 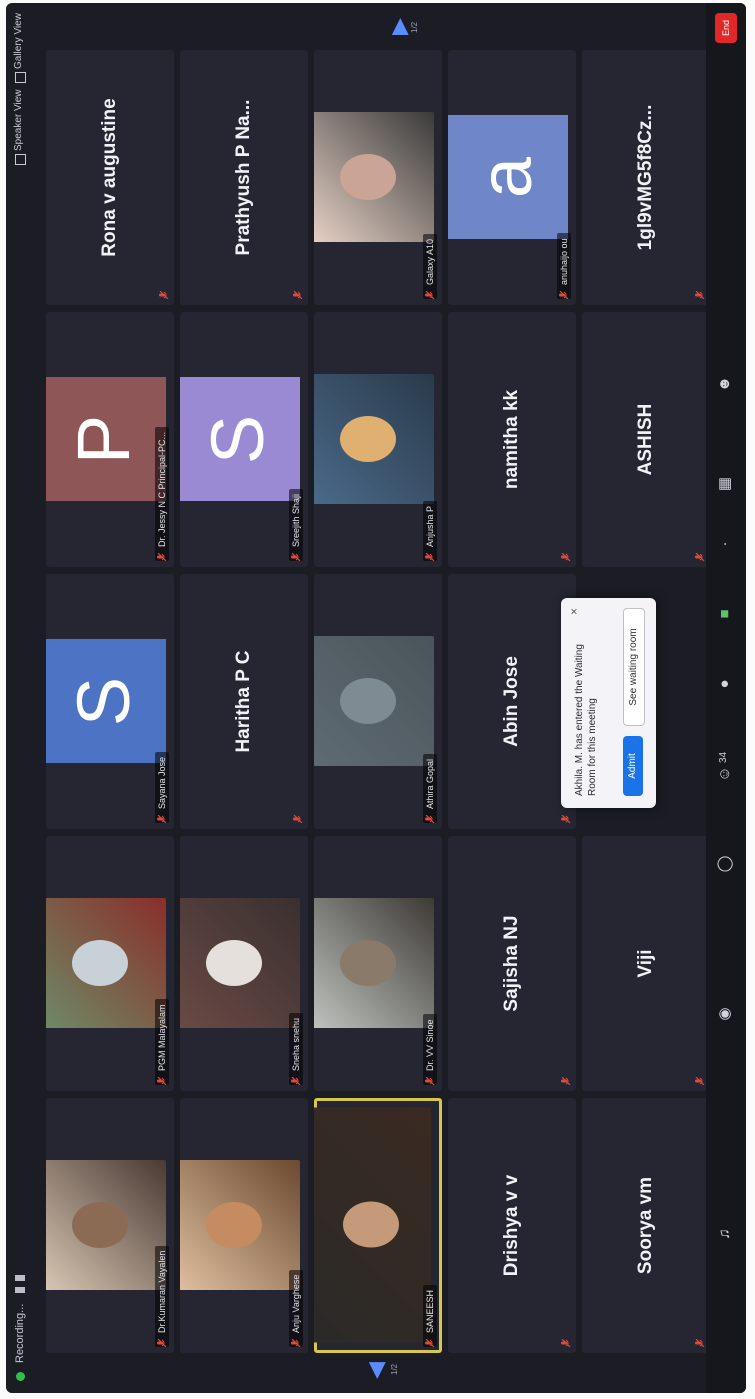 I want to click on speaker-view-icon, so click(x=20, y=159).